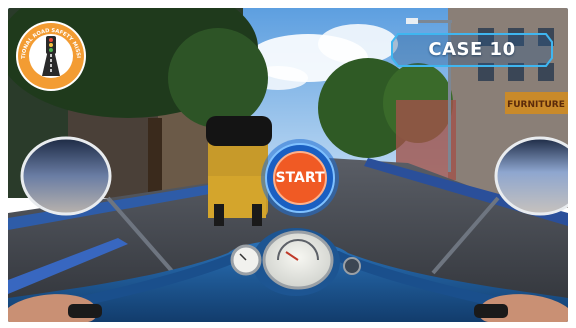 The image size is (576, 328). I want to click on start-button-graphic, so click(300, 178).